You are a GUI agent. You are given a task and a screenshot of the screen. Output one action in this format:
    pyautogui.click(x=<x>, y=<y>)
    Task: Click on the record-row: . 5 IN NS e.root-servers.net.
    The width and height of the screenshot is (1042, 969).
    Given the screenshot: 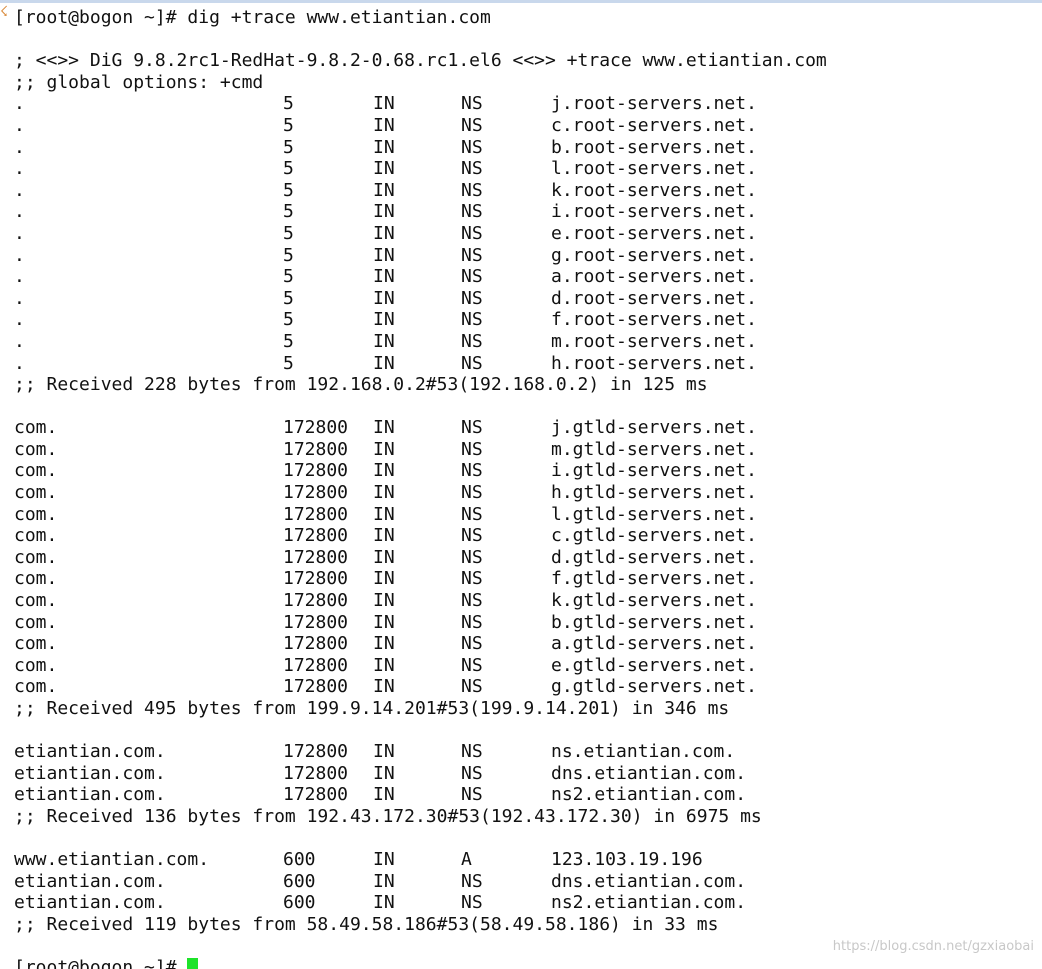 What is the action you would take?
    pyautogui.click(x=420, y=234)
    